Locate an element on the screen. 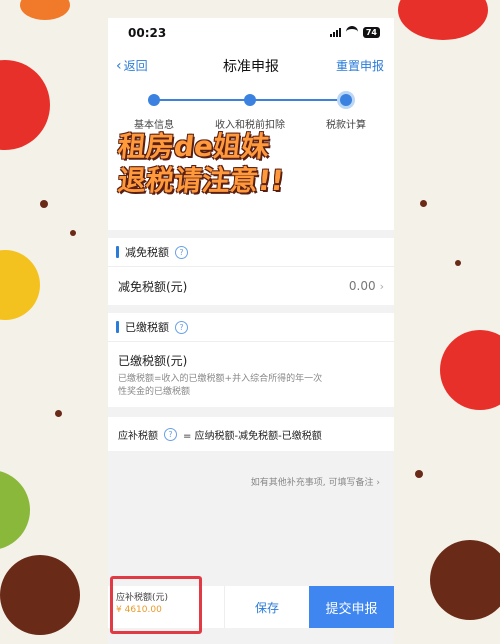 This screenshot has height=644, width=500. reduction-section: 减免税额 ? 减免税额(元) 0.00 › is located at coordinates (251, 271).